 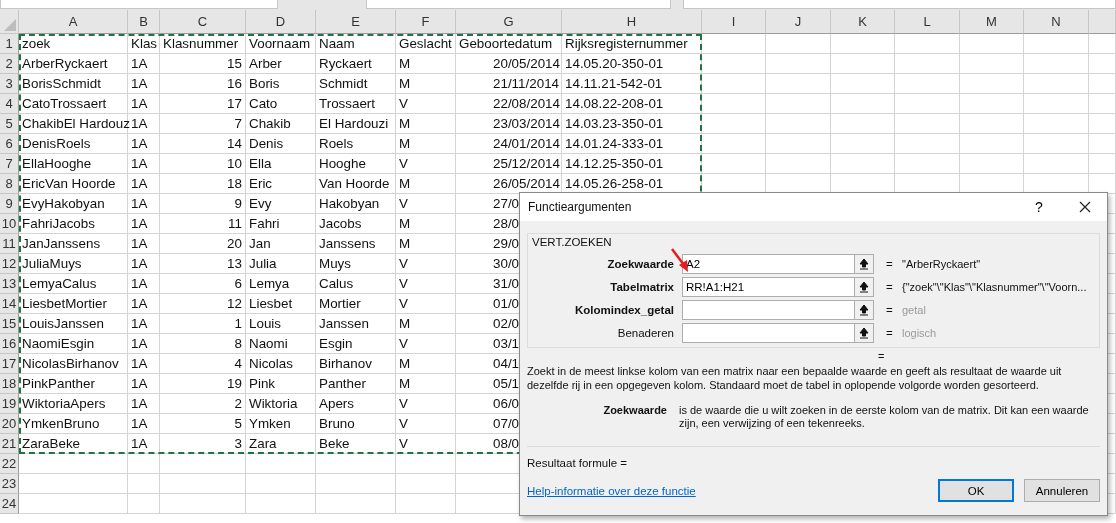 What do you see at coordinates (73, 84) in the screenshot?
I see `table-cell: BorisSchmidt` at bounding box center [73, 84].